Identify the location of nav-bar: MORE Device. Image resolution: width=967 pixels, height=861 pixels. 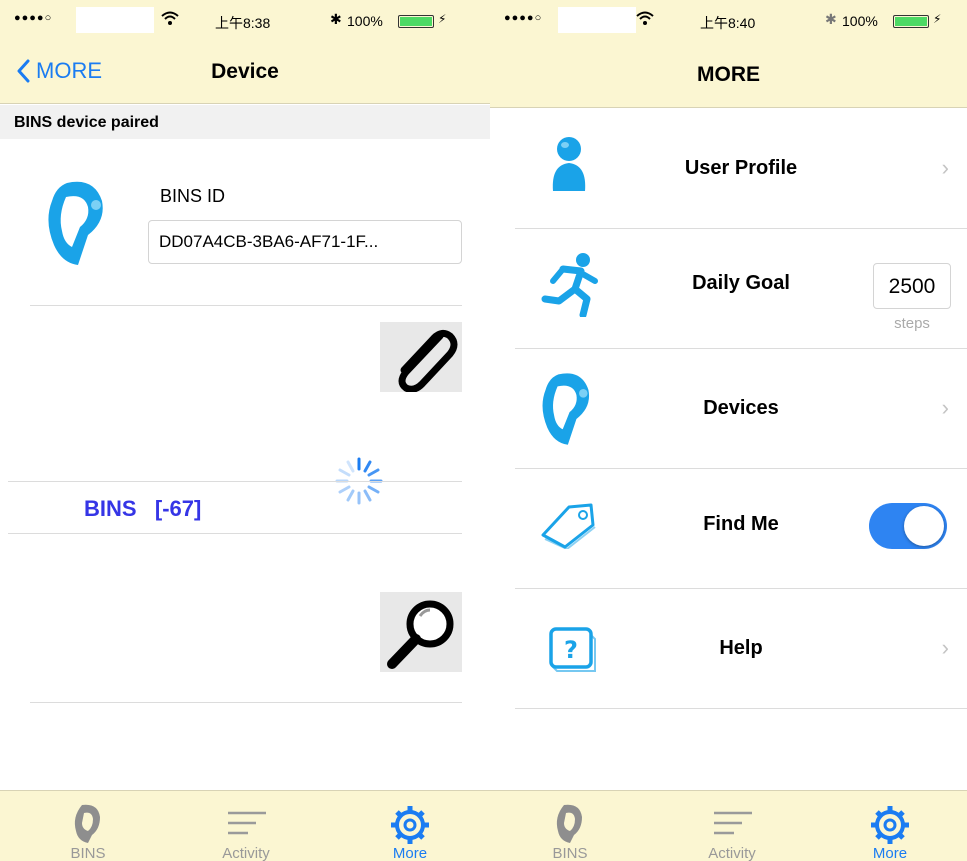
(245, 75).